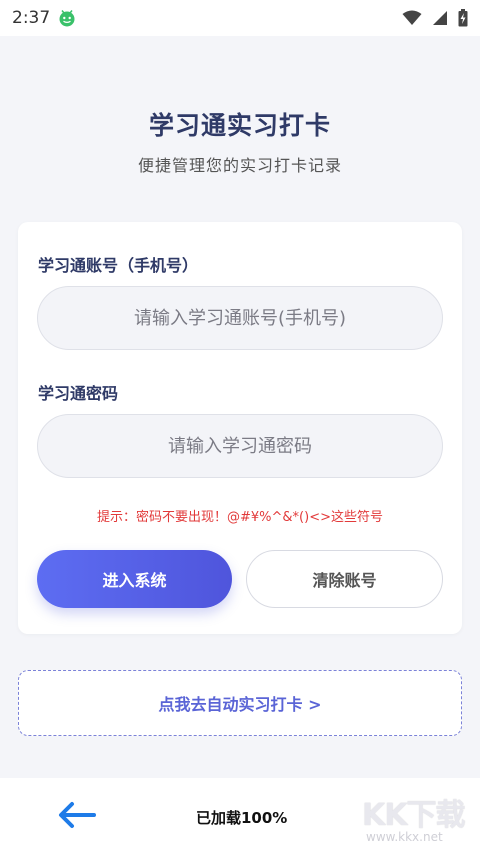  I want to click on bottom-bar: 已加载100% KK下载 www.kkx.net, so click(240, 815).